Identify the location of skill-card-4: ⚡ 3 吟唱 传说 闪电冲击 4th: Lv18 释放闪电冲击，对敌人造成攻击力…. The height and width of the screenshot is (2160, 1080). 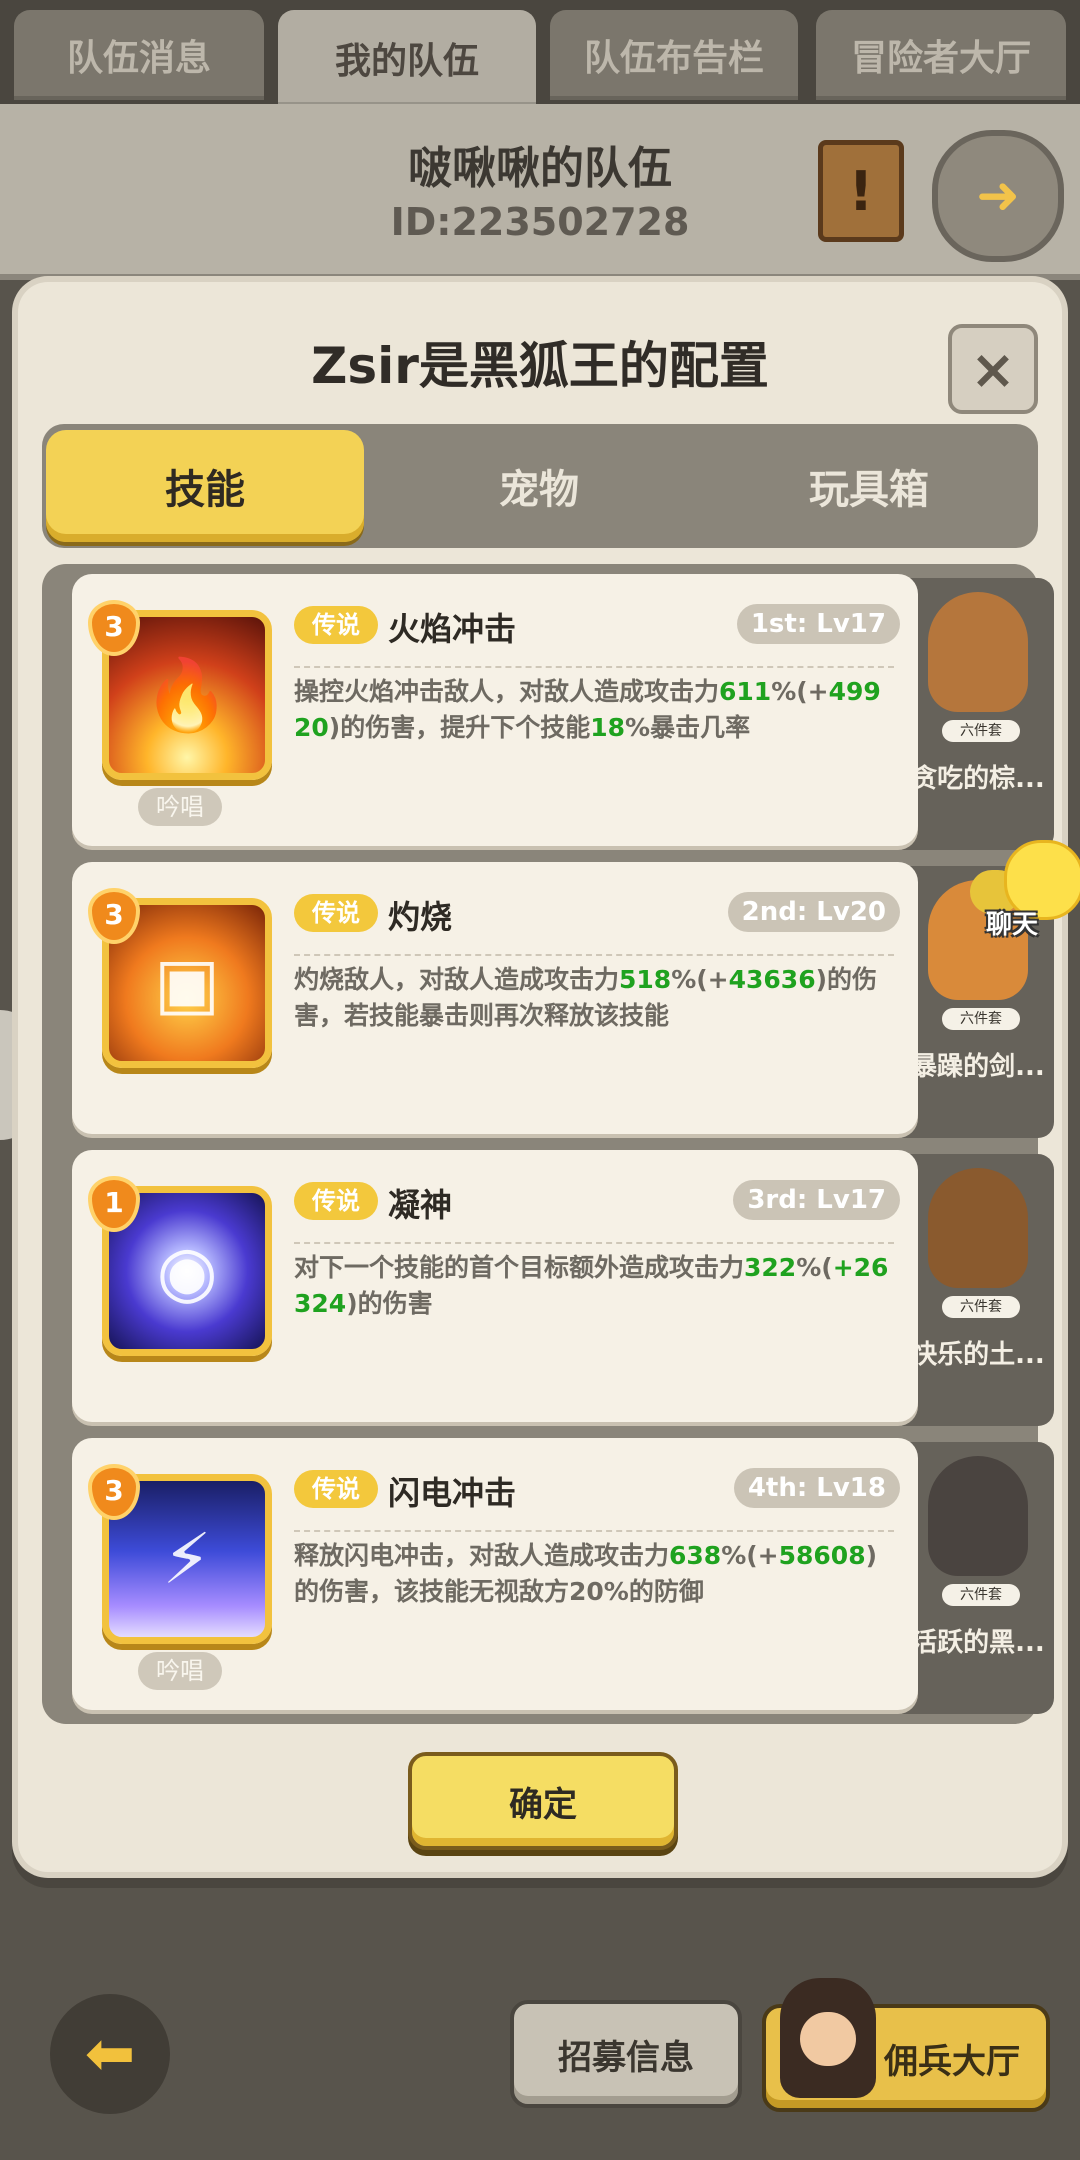
(495, 1574).